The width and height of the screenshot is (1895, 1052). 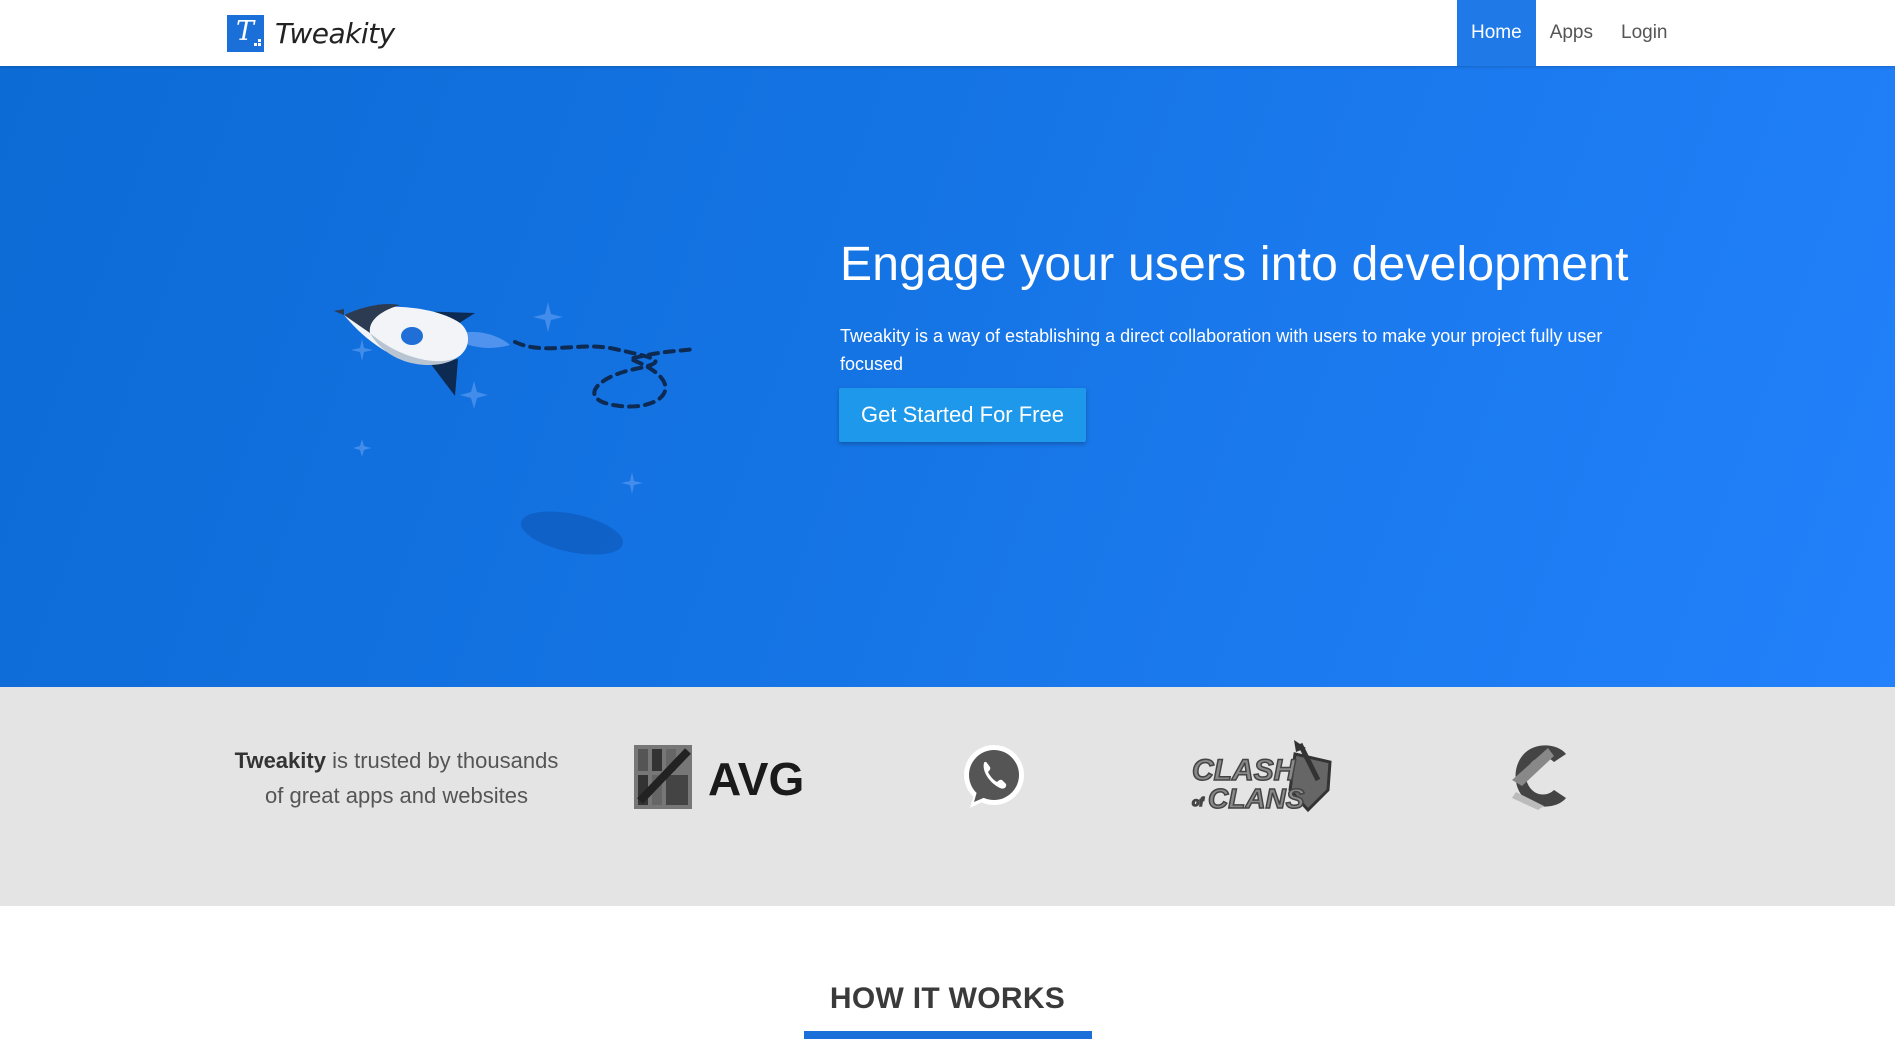 What do you see at coordinates (948, 1035) in the screenshot?
I see `section-title-underline` at bounding box center [948, 1035].